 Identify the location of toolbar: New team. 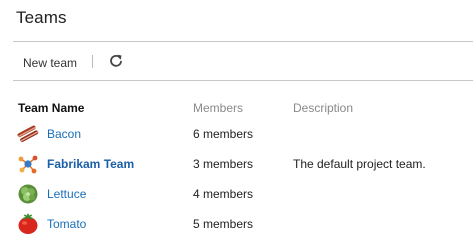
(243, 63).